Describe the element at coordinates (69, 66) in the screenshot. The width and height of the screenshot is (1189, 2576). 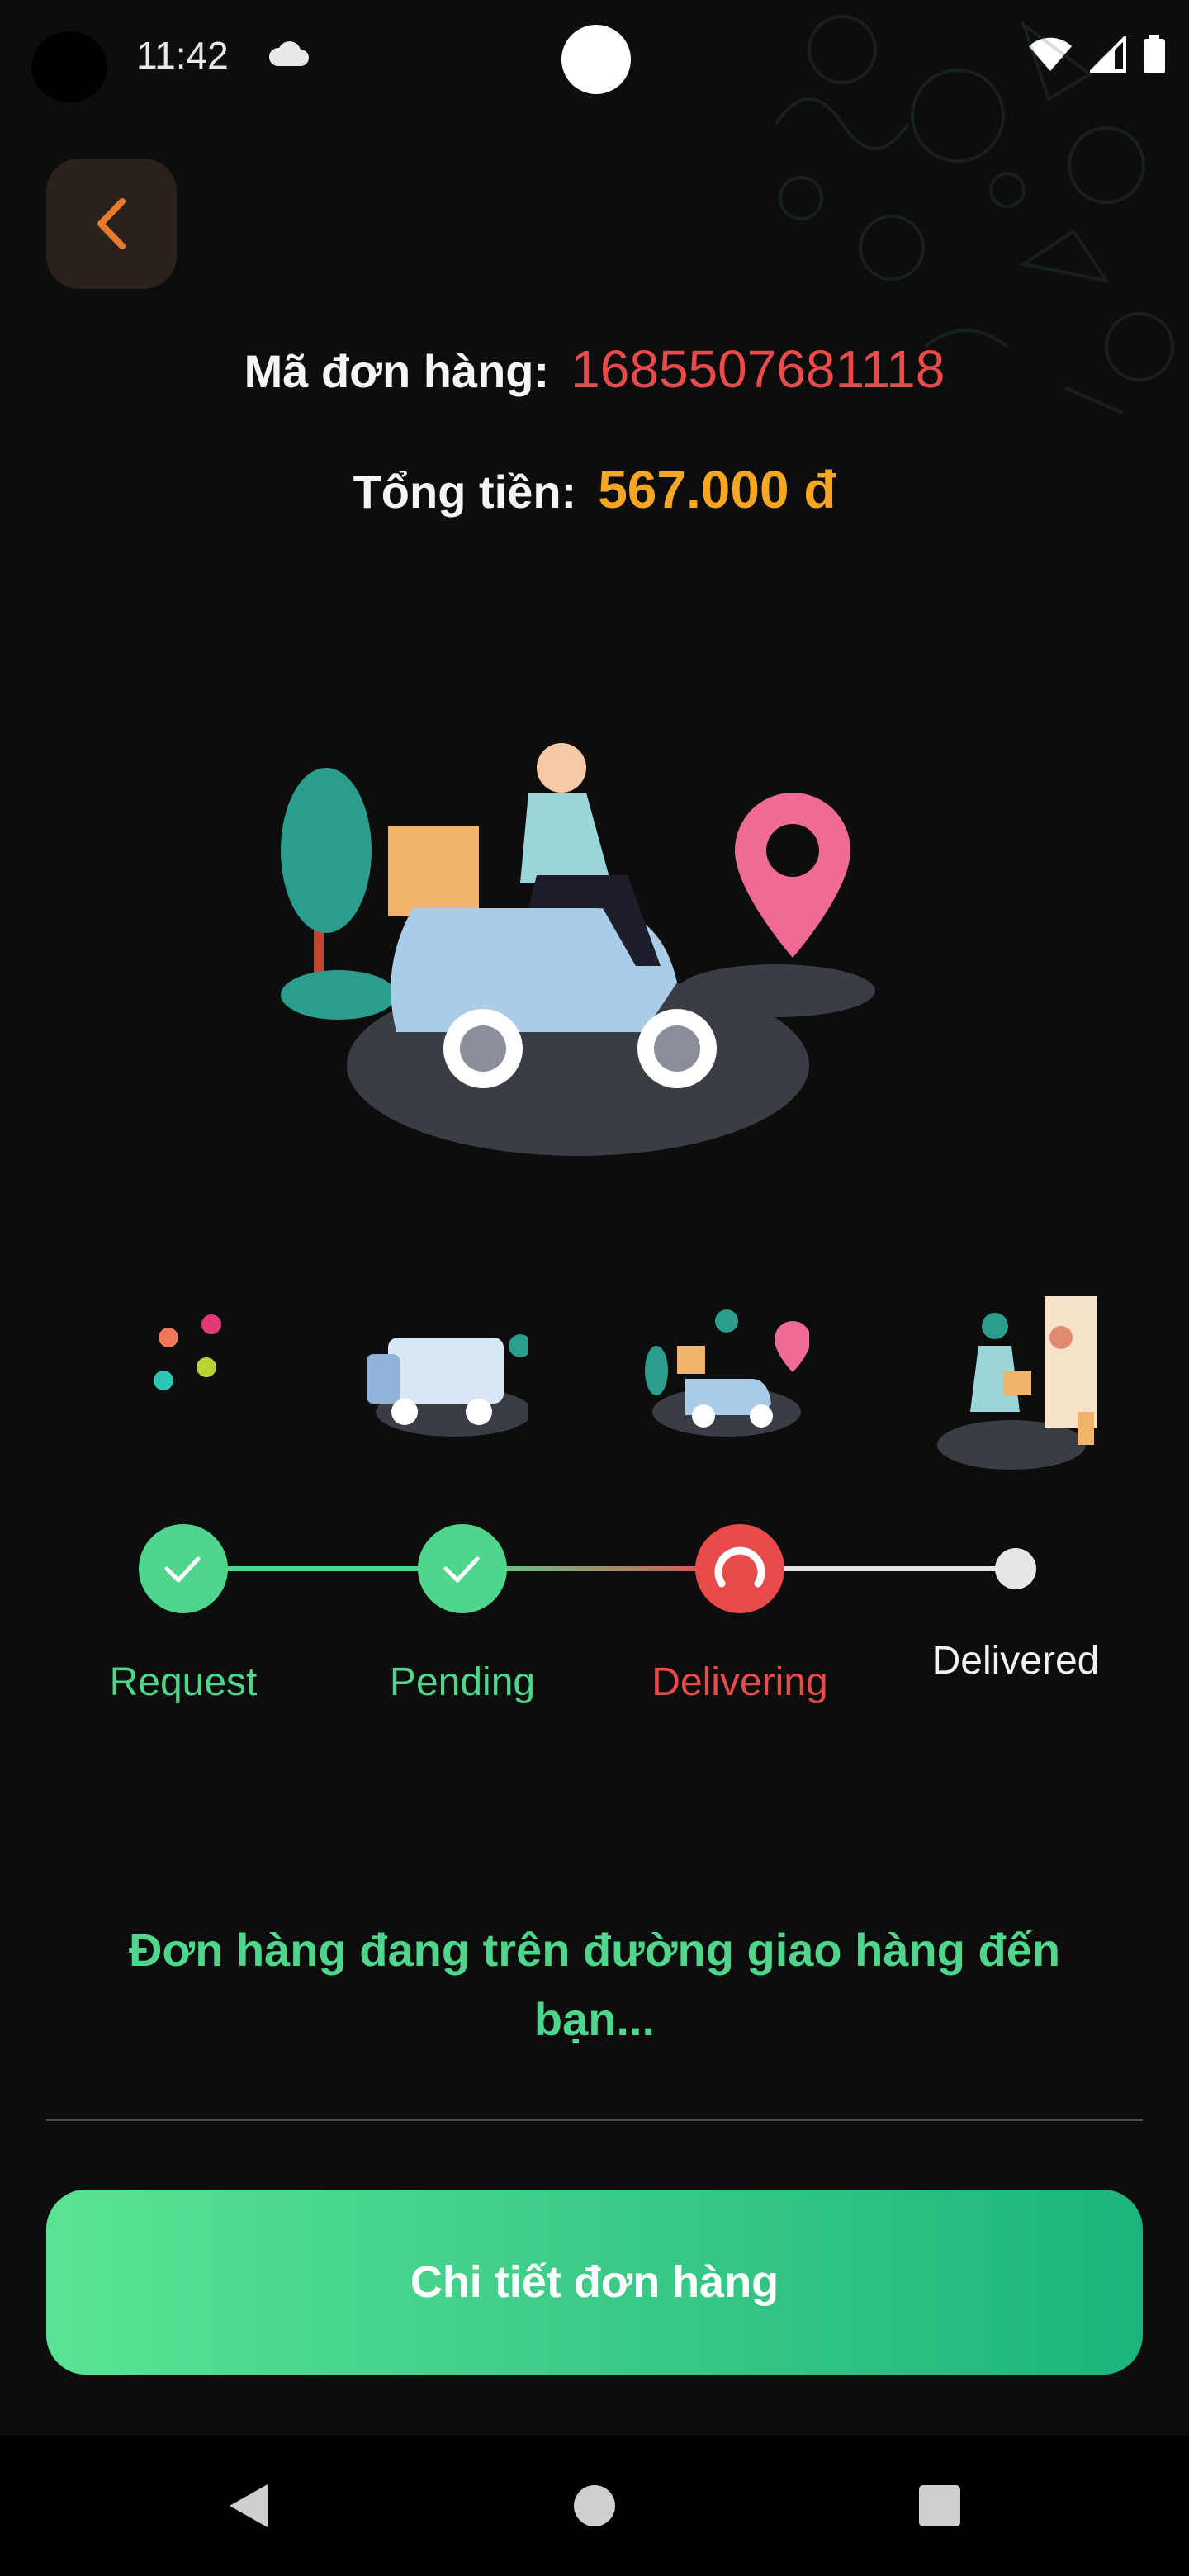
I see `camera-cutout` at that location.